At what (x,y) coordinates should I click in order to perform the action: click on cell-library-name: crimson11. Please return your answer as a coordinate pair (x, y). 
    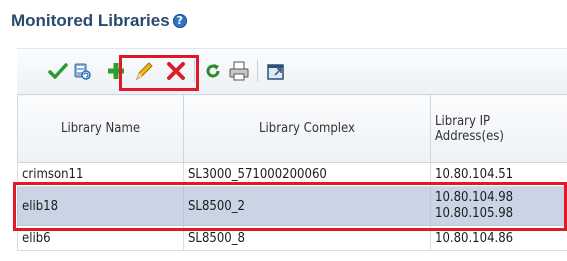
    Looking at the image, I should click on (100, 174).